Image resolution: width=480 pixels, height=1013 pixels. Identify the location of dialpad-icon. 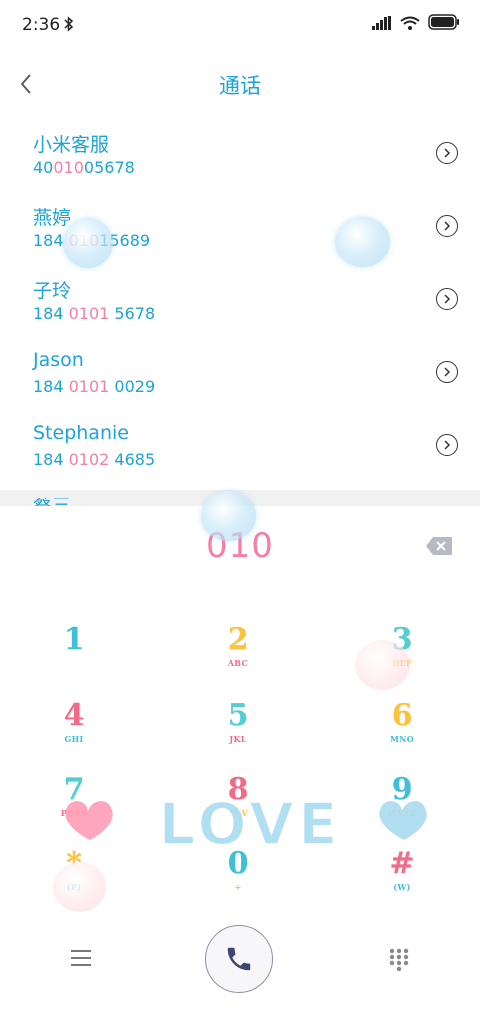
(399, 960).